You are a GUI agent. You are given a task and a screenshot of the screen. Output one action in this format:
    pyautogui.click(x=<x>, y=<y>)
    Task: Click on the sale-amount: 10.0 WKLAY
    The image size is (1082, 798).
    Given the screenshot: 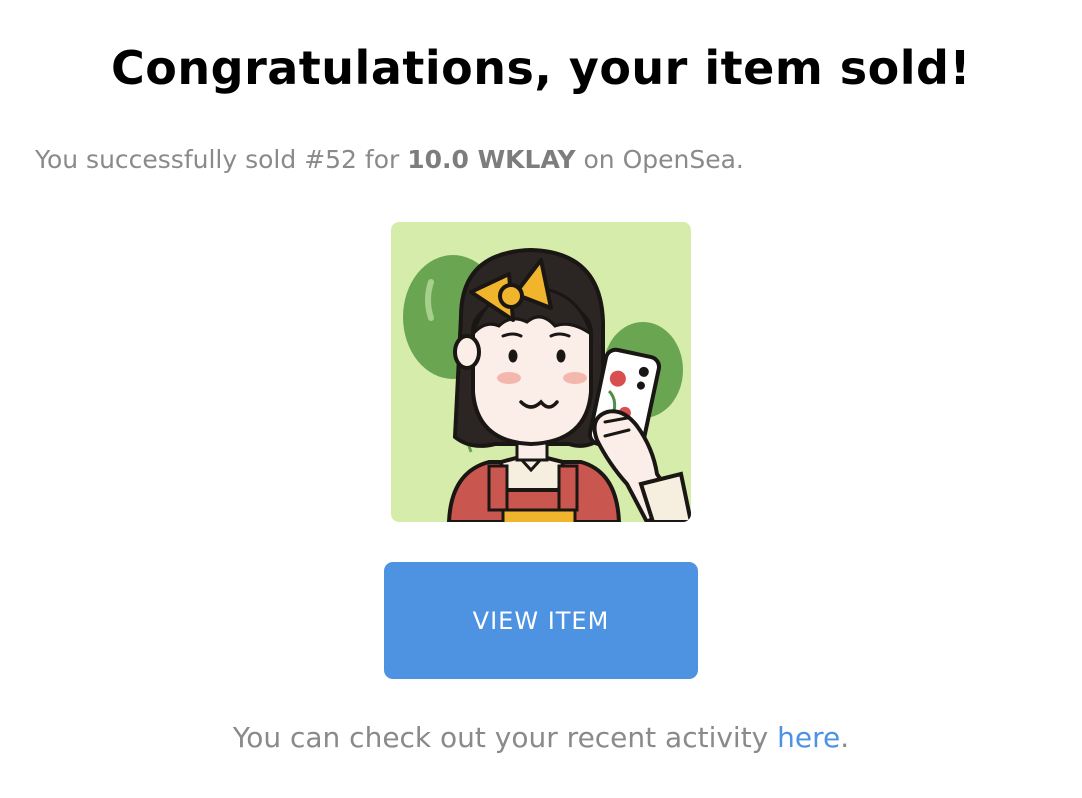 What is the action you would take?
    pyautogui.click(x=491, y=159)
    